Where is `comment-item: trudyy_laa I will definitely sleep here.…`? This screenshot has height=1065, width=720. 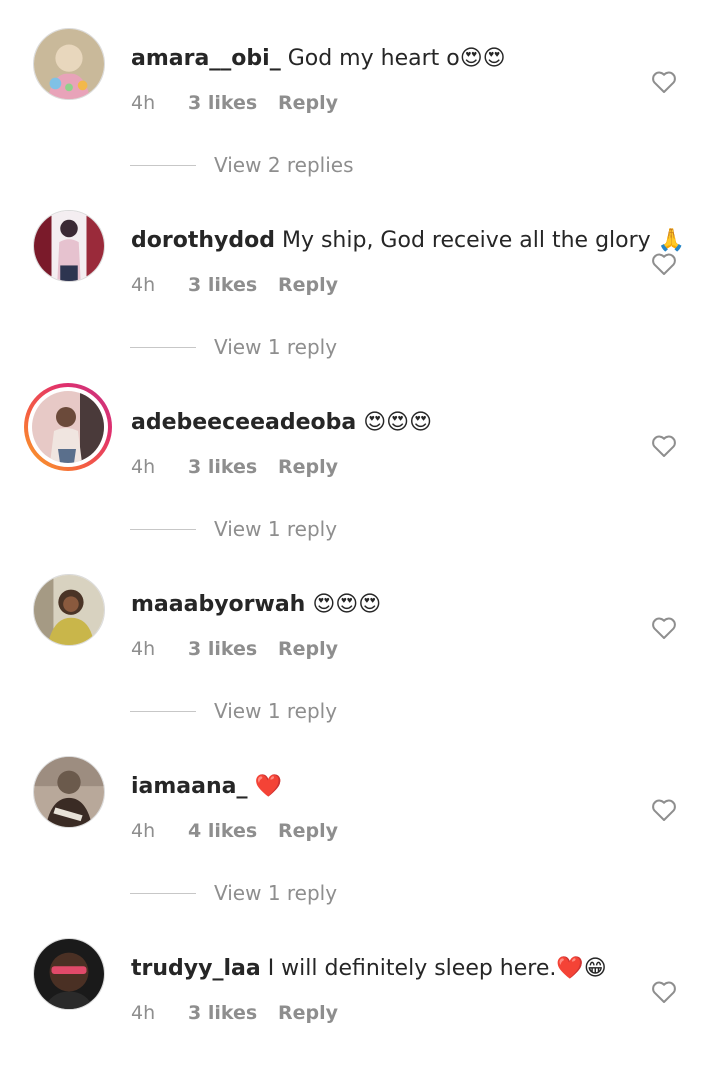
comment-item: trudyy_laa I will definitely sleep here.… is located at coordinates (360, 997).